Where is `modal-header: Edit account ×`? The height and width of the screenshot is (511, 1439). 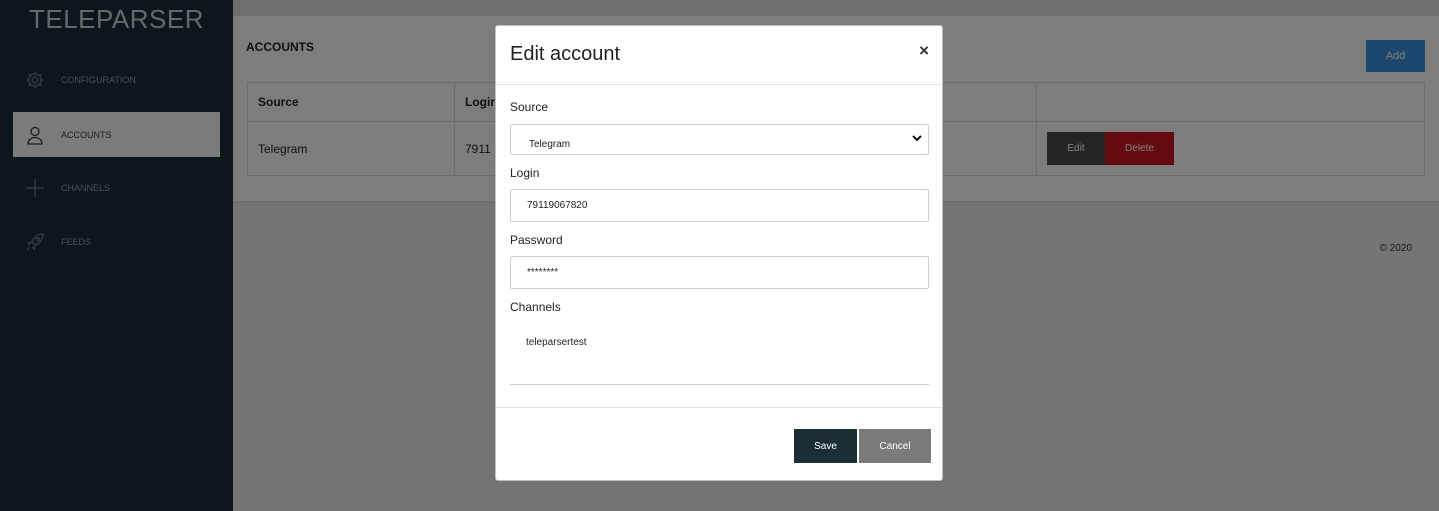
modal-header: Edit account × is located at coordinates (719, 55).